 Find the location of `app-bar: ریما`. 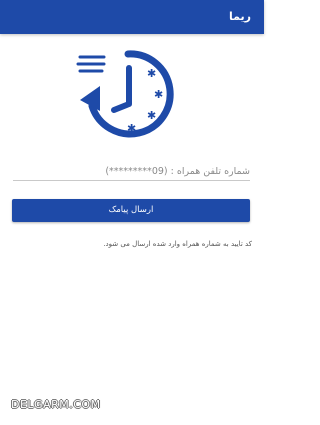

app-bar: ریما is located at coordinates (132, 17).